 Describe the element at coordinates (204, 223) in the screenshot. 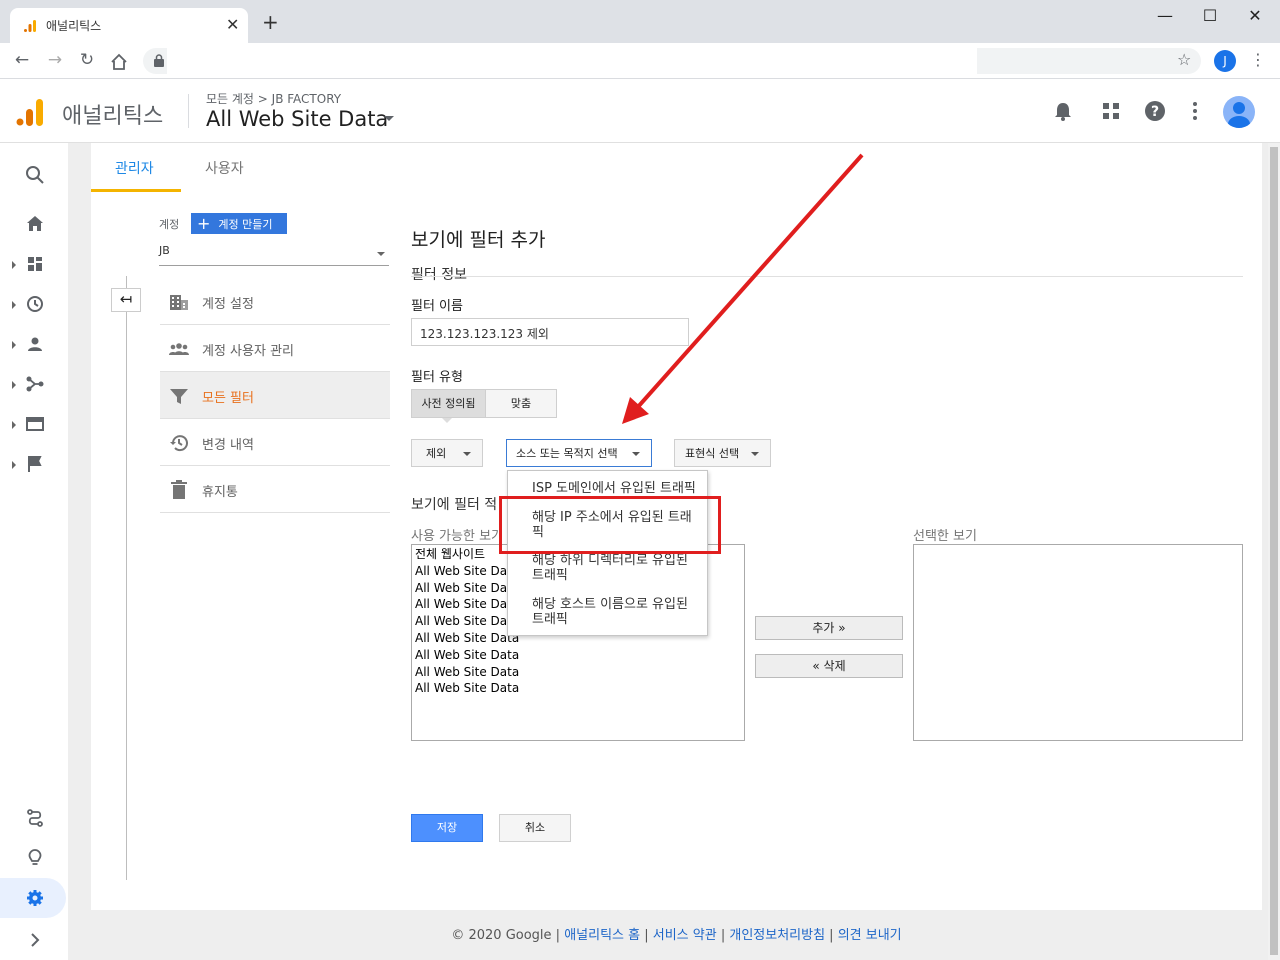

I see `plus-icon: +` at that location.